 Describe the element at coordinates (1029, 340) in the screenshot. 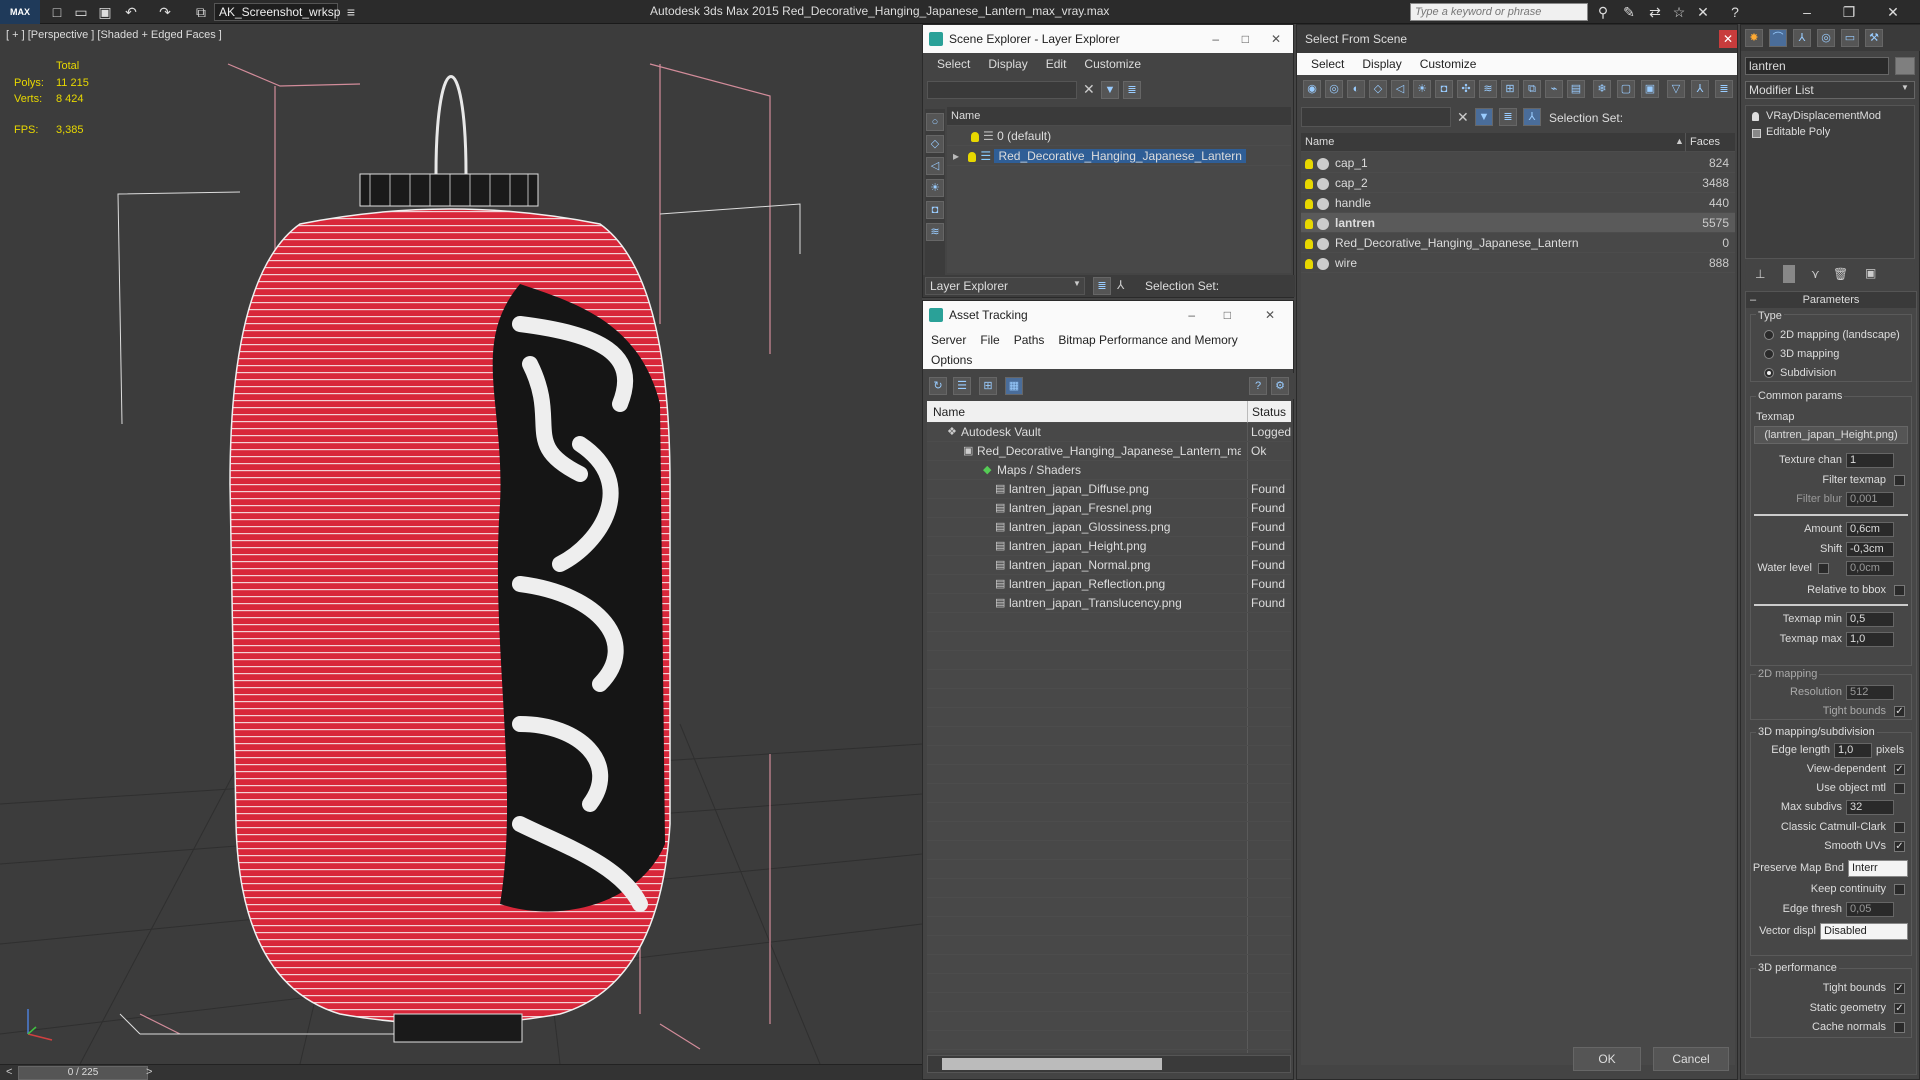

I see `menu-paths: Paths` at that location.